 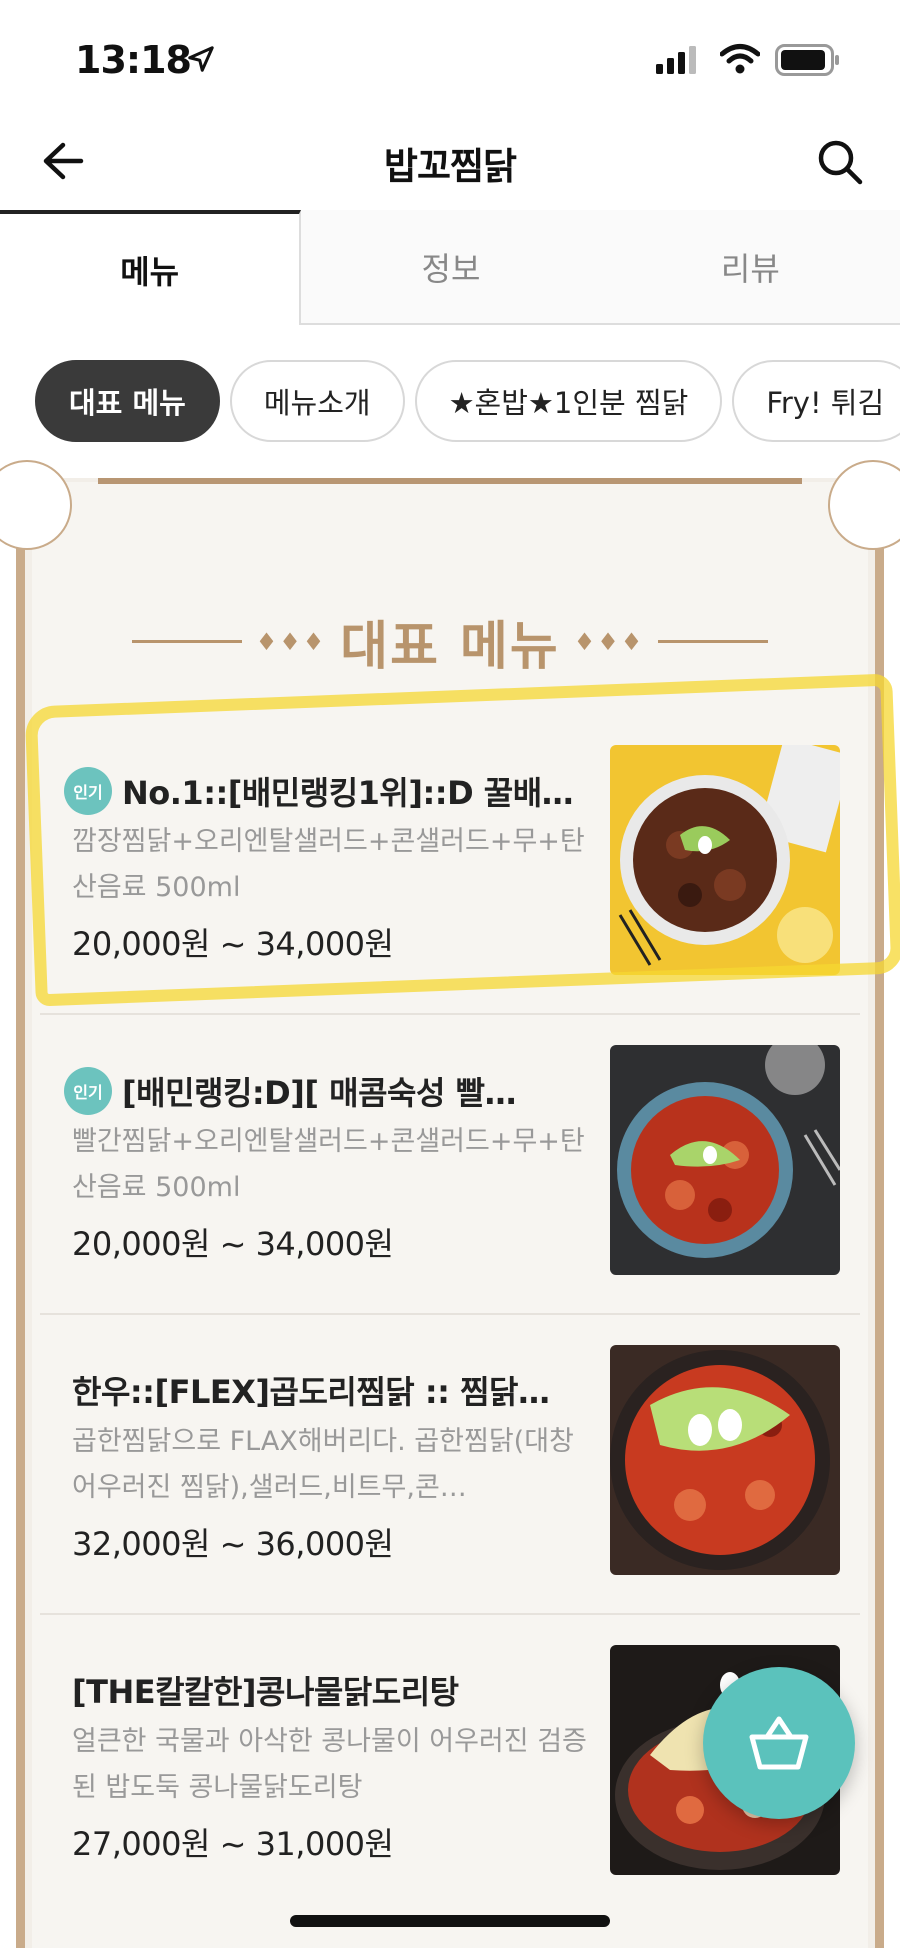 I want to click on home-indicator, so click(x=450, y=1921).